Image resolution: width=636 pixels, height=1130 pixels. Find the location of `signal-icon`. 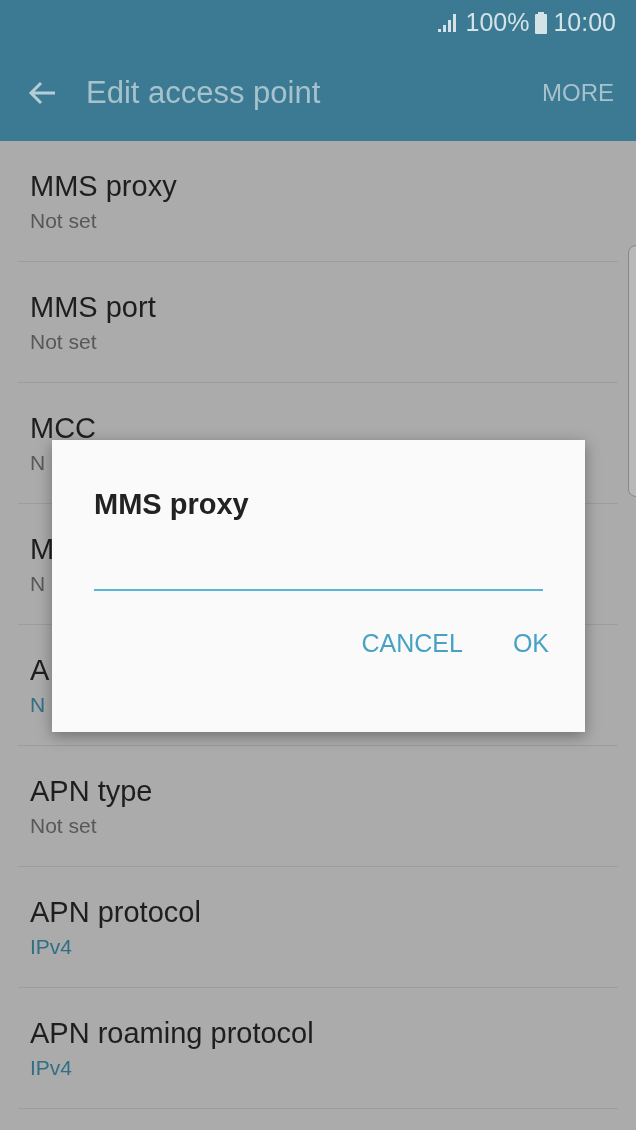

signal-icon is located at coordinates (447, 22).